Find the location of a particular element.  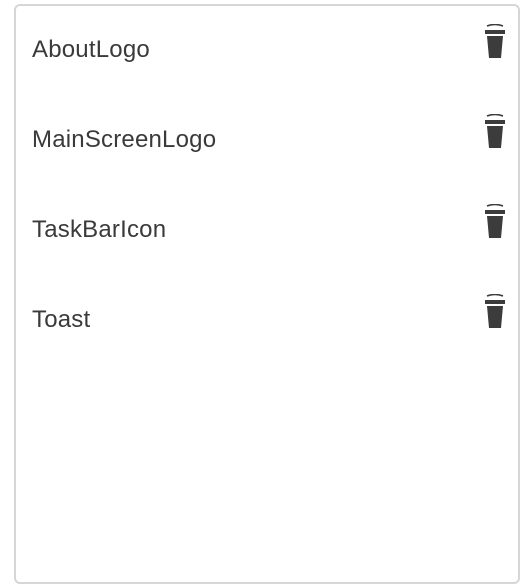

list-item: Toast is located at coordinates (267, 321).